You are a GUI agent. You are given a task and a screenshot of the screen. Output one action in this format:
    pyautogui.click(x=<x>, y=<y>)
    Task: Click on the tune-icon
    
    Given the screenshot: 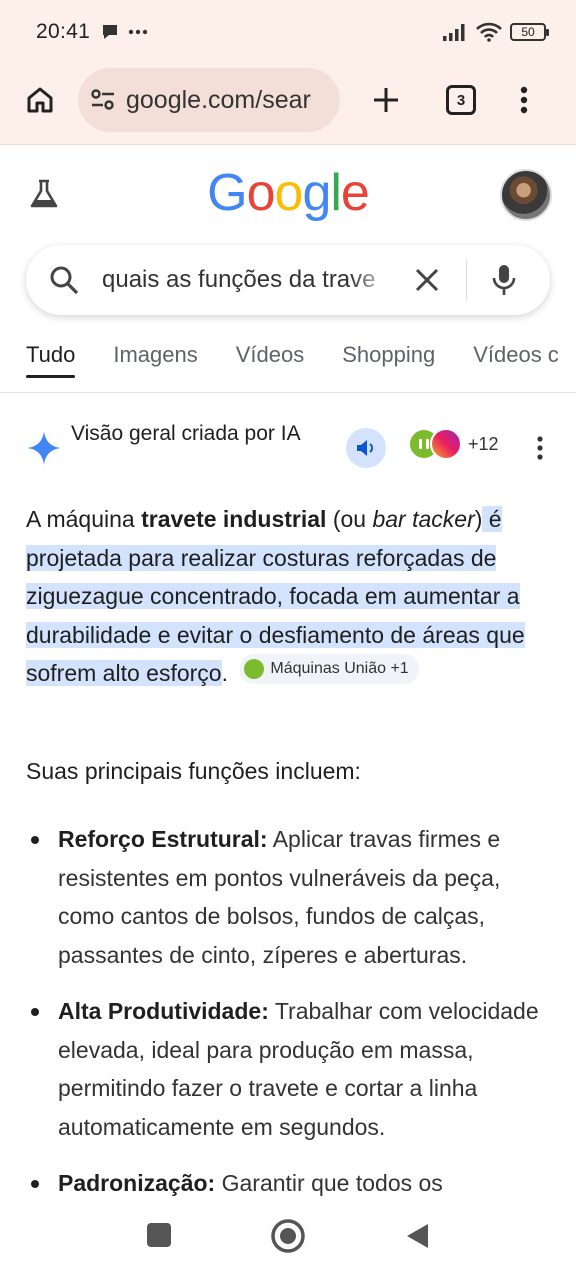 What is the action you would take?
    pyautogui.click(x=105, y=100)
    